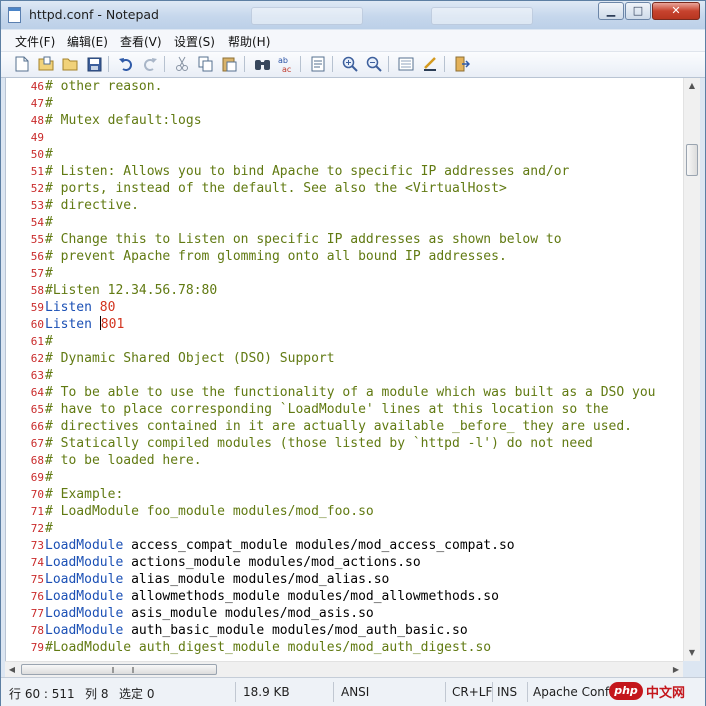 This screenshot has height=706, width=706. I want to click on line-number: 62, so click(37, 358).